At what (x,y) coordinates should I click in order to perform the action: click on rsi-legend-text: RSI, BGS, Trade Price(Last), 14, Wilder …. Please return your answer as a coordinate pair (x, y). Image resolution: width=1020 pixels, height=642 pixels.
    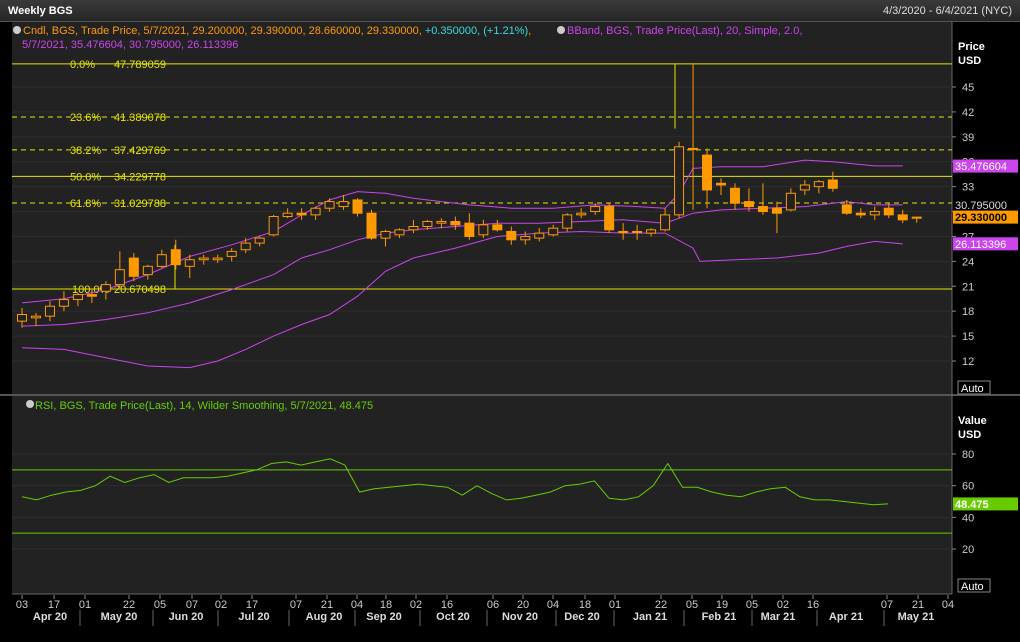
    Looking at the image, I should click on (204, 406).